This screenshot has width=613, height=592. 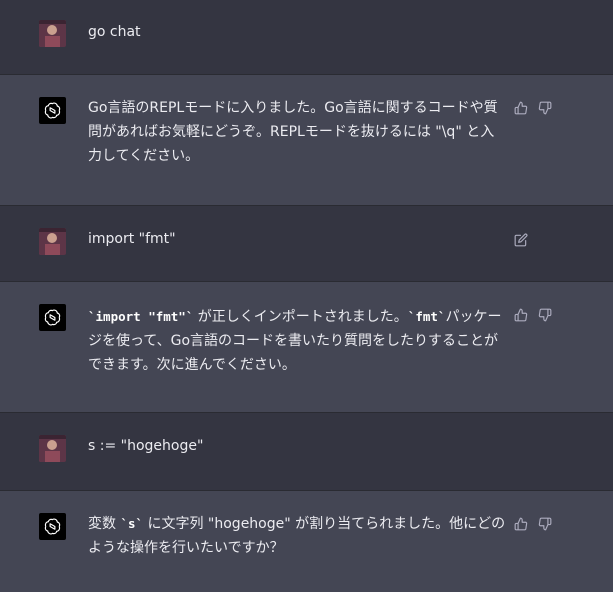 I want to click on message-row-user: import "fmt", so click(x=306, y=244).